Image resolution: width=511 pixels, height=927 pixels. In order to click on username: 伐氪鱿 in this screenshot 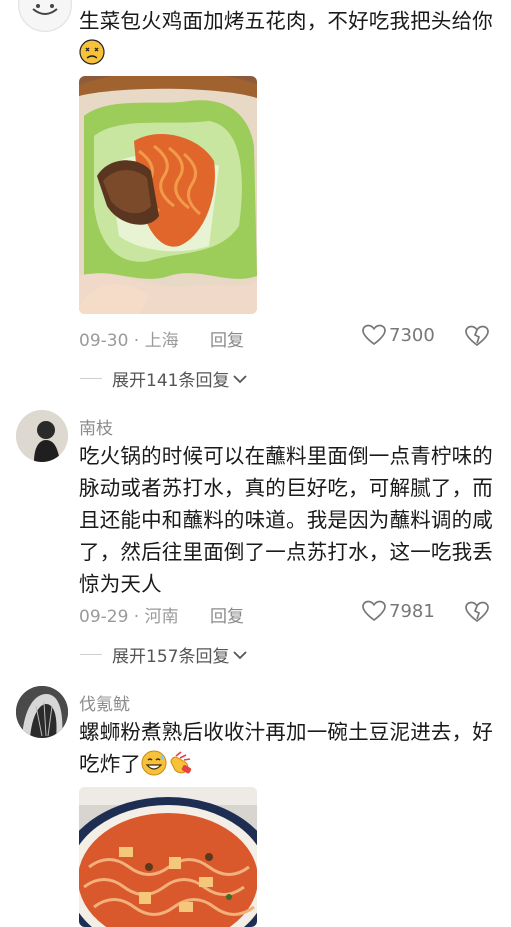, I will do `click(104, 702)`.